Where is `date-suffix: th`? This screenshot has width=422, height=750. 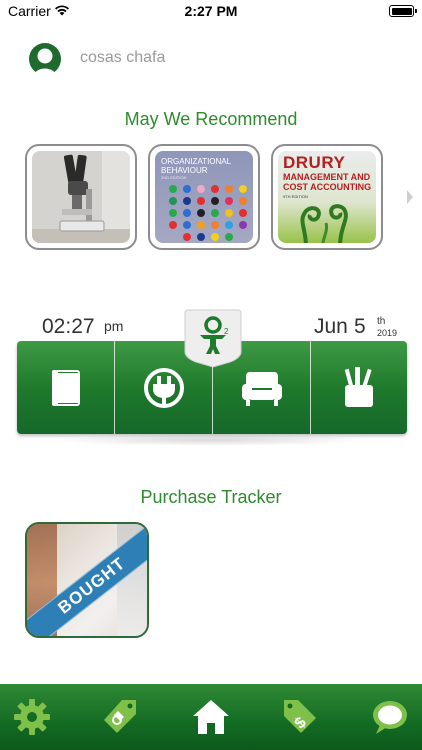 date-suffix: th is located at coordinates (381, 321).